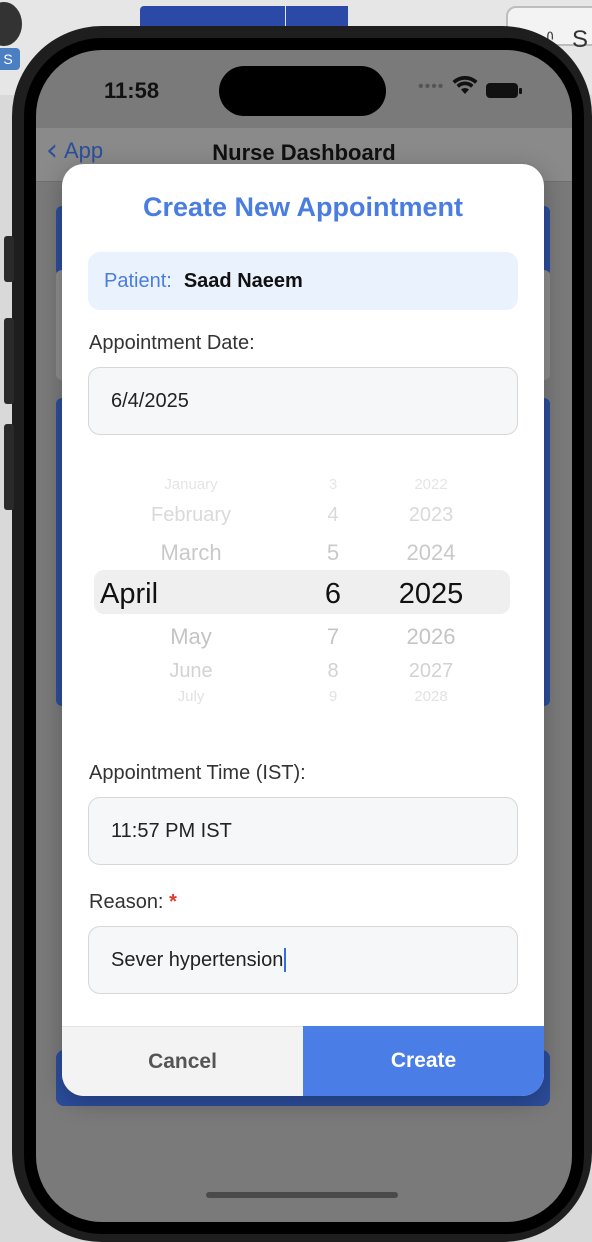 The height and width of the screenshot is (1242, 592). I want to click on picker-month: May, so click(191, 636).